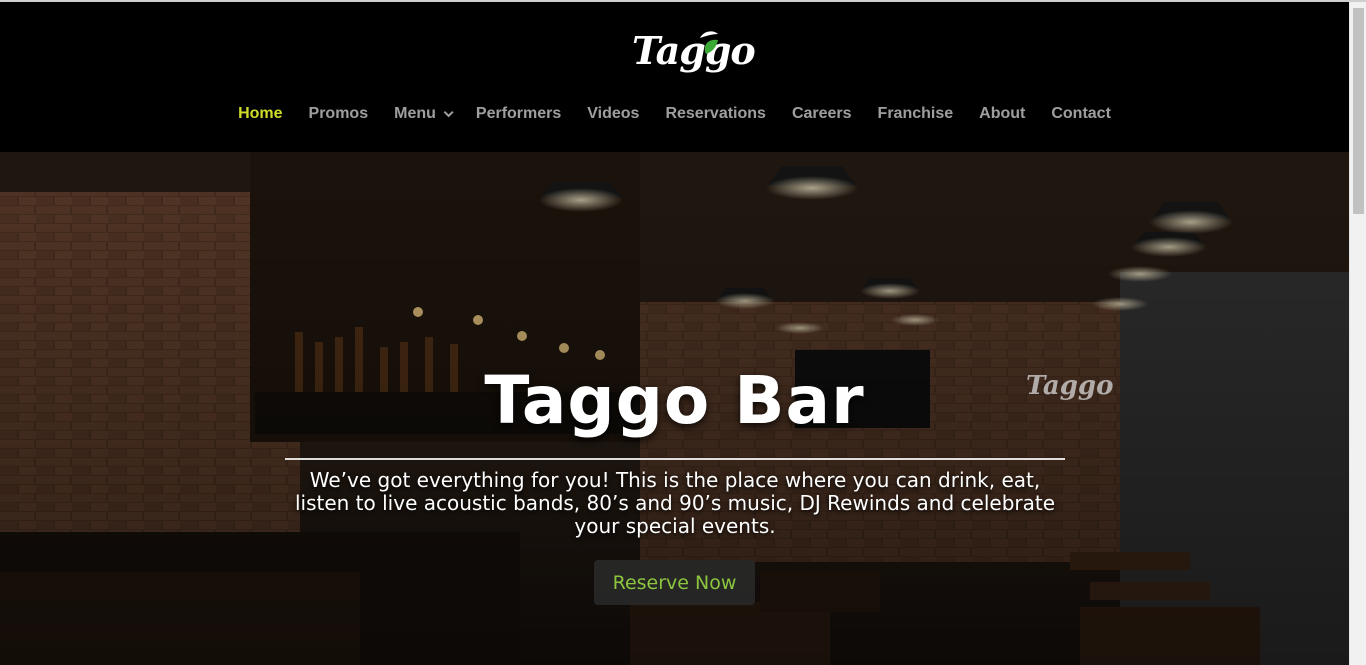 This screenshot has height=665, width=1366. Describe the element at coordinates (694, 50) in the screenshot. I see `logo-text: Taggo` at that location.